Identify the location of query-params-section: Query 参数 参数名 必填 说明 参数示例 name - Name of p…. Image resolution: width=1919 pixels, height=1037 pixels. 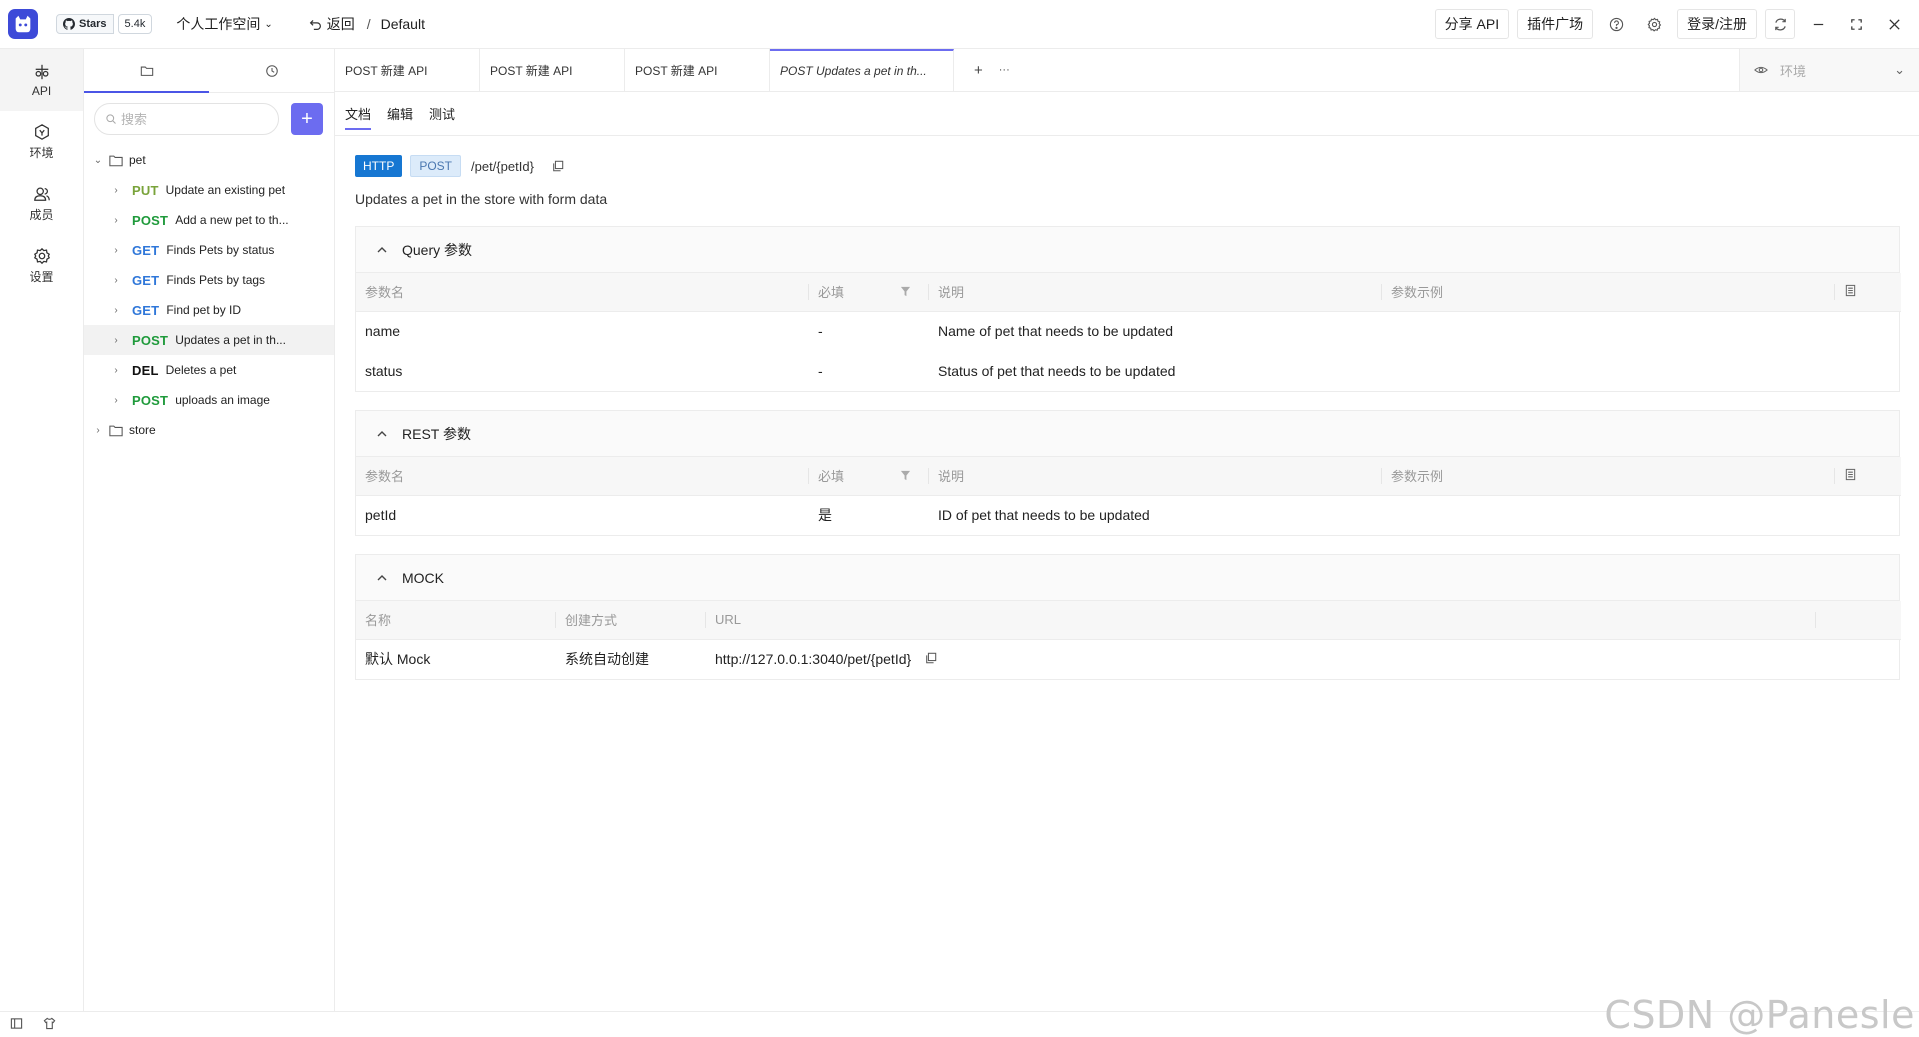
(1128, 309).